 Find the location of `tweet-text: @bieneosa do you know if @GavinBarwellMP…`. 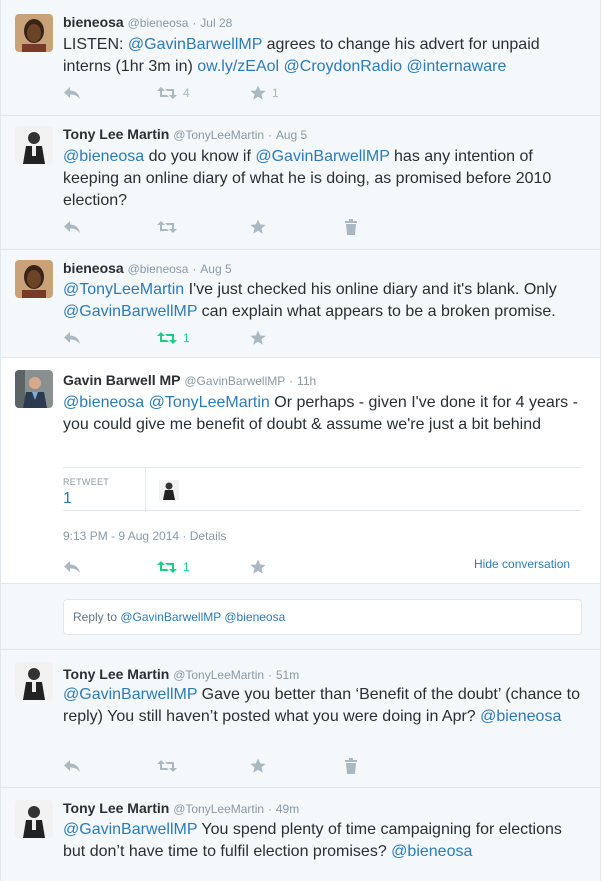

tweet-text: @bieneosa do you know if @GavinBarwellMP… is located at coordinates (323, 179).